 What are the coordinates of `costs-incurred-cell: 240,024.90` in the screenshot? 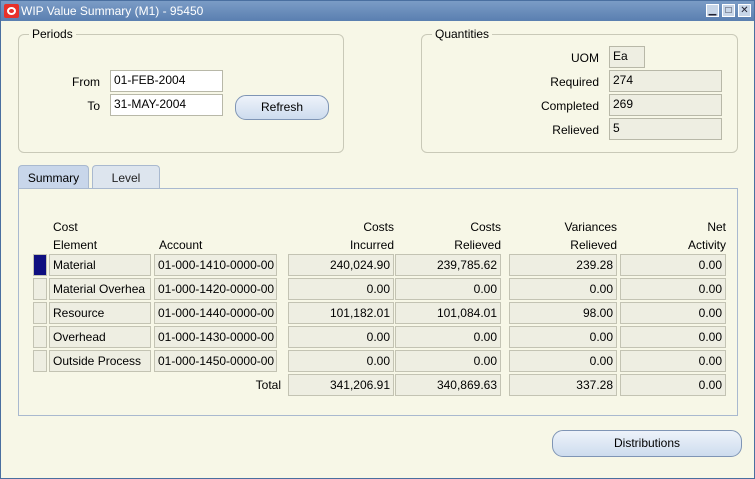 It's located at (341, 265).